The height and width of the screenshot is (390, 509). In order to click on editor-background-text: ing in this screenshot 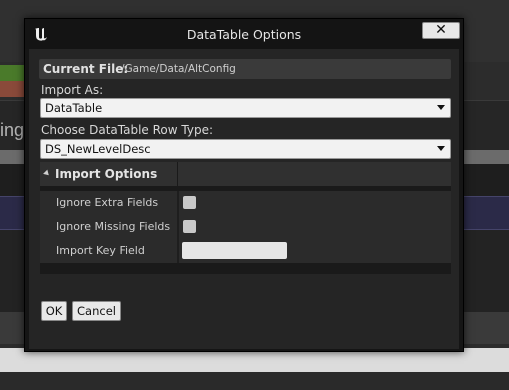, I will do `click(12, 130)`.